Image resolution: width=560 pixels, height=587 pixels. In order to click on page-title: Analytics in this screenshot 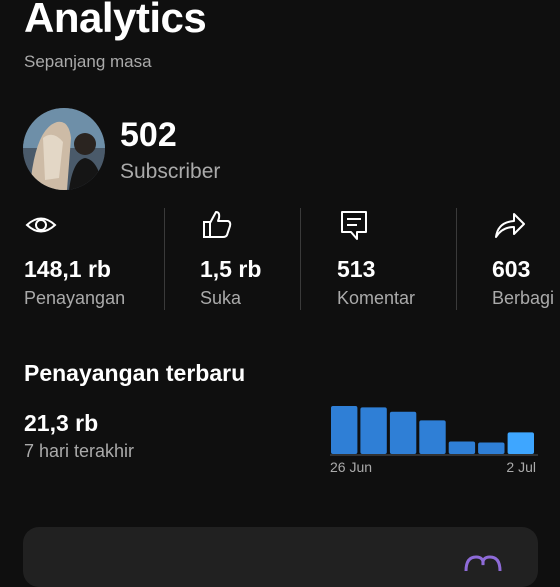, I will do `click(115, 20)`.